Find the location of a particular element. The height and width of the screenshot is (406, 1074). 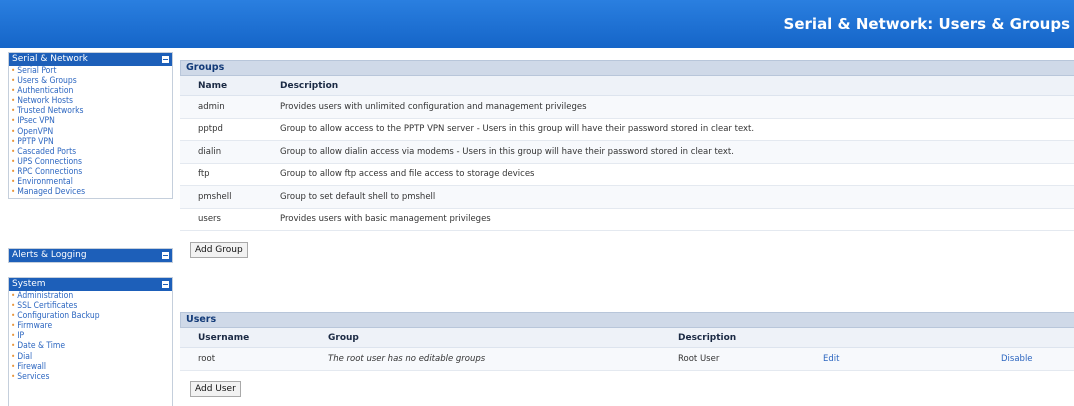

sidebar-item-users-groups: Users & Groups is located at coordinates (91, 81).